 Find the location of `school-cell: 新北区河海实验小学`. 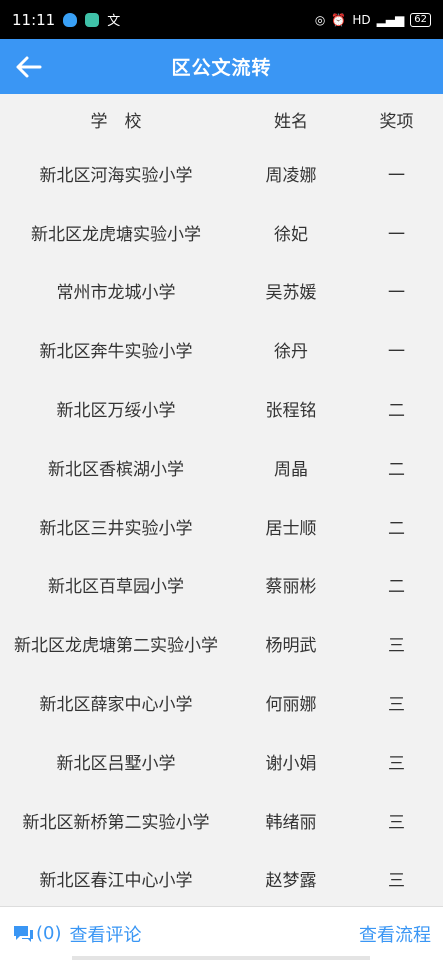

school-cell: 新北区河海实验小学 is located at coordinates (116, 175).